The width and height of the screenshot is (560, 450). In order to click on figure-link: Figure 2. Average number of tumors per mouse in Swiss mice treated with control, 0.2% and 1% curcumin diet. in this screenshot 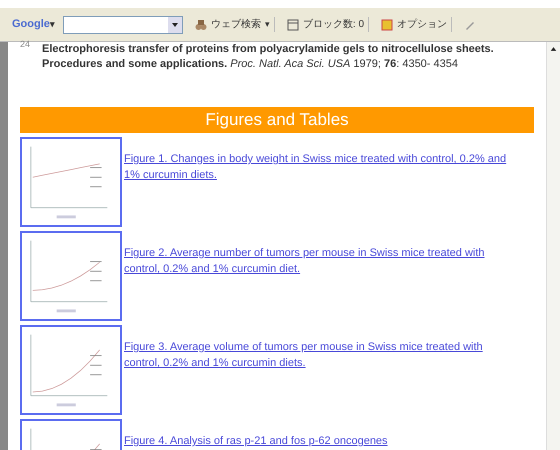, I will do `click(329, 254)`.